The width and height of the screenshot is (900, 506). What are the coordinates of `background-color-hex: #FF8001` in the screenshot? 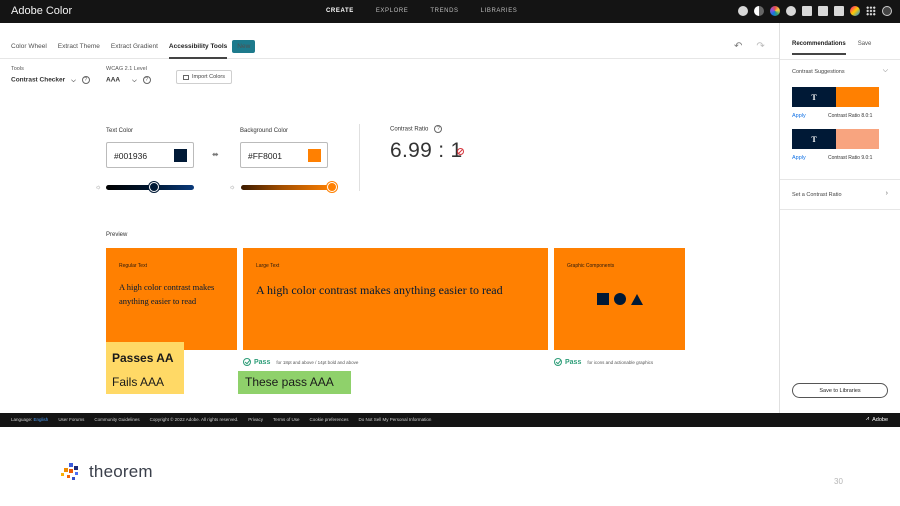 It's located at (265, 156).